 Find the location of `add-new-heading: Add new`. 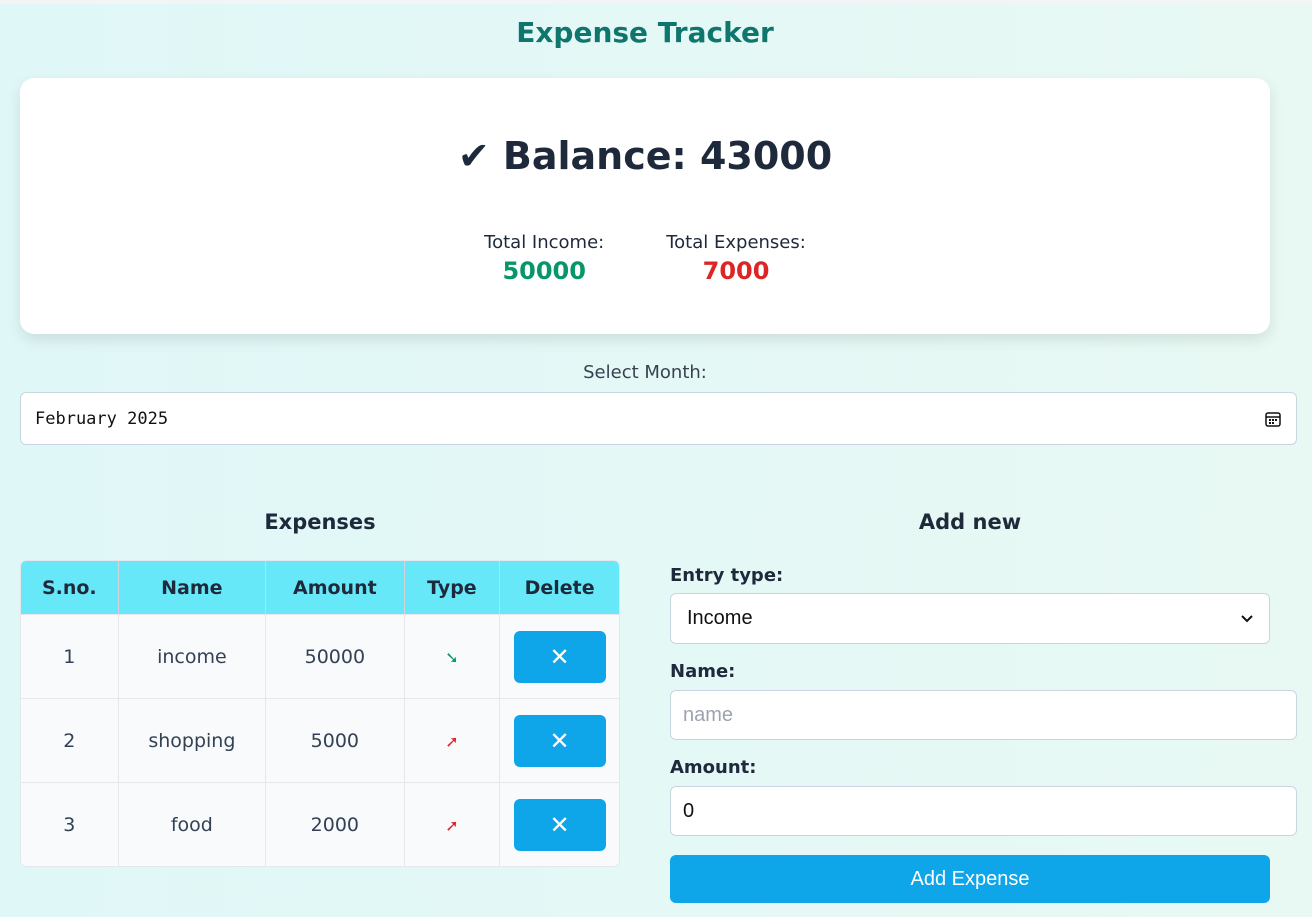

add-new-heading: Add new is located at coordinates (970, 522).